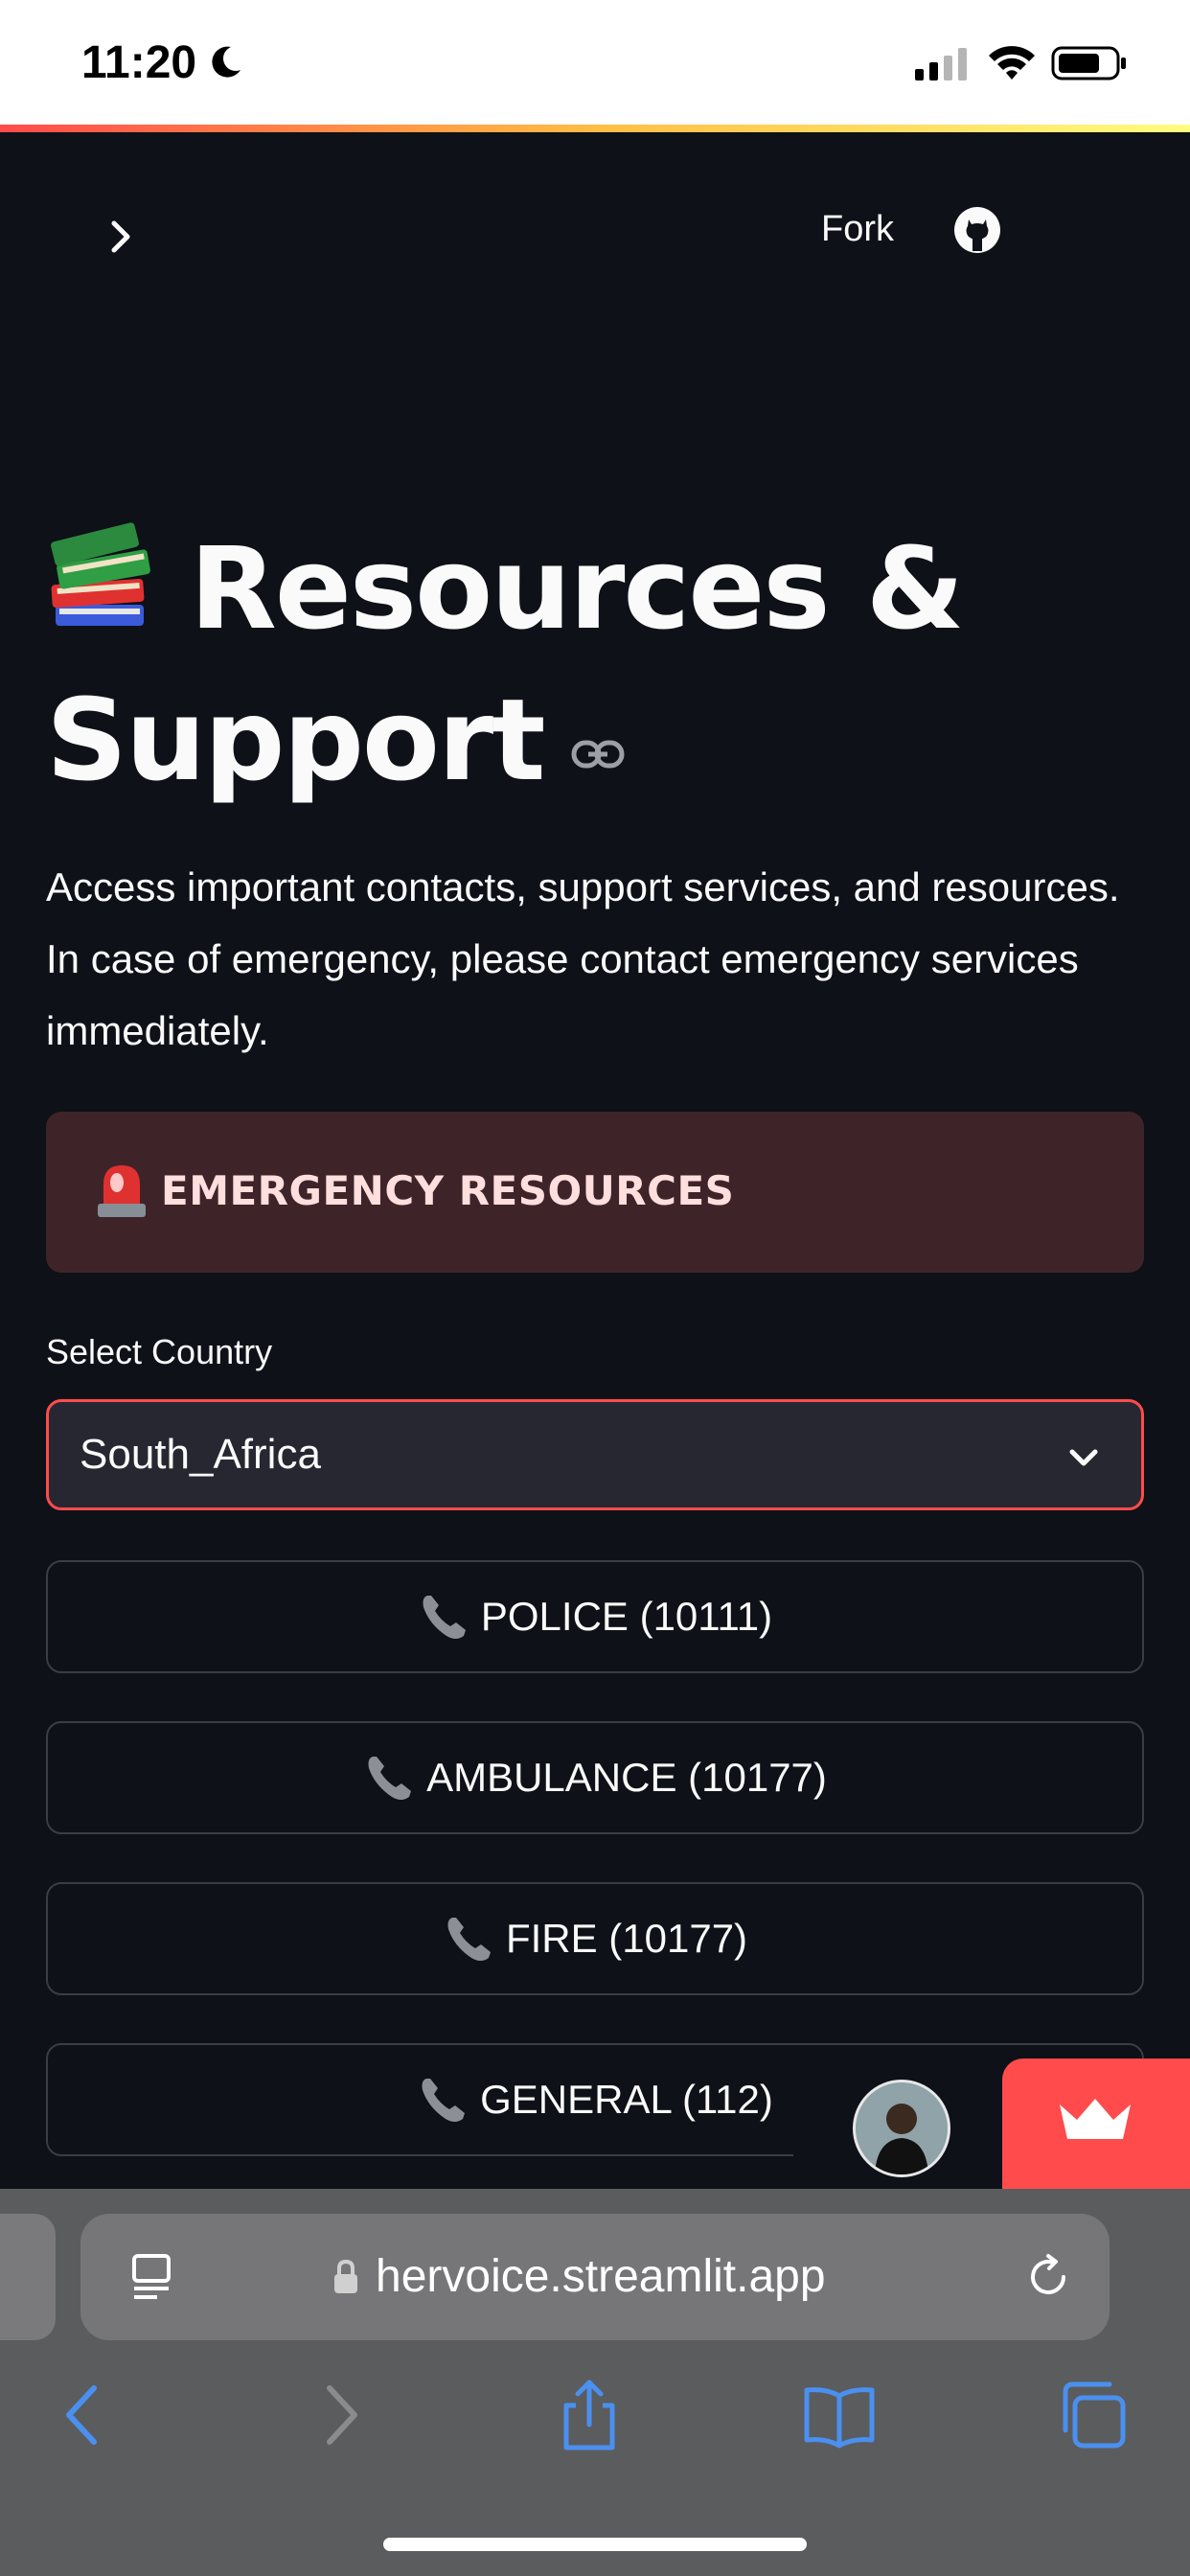  Describe the element at coordinates (1093, 2415) in the screenshot. I see `tabs-icon` at that location.